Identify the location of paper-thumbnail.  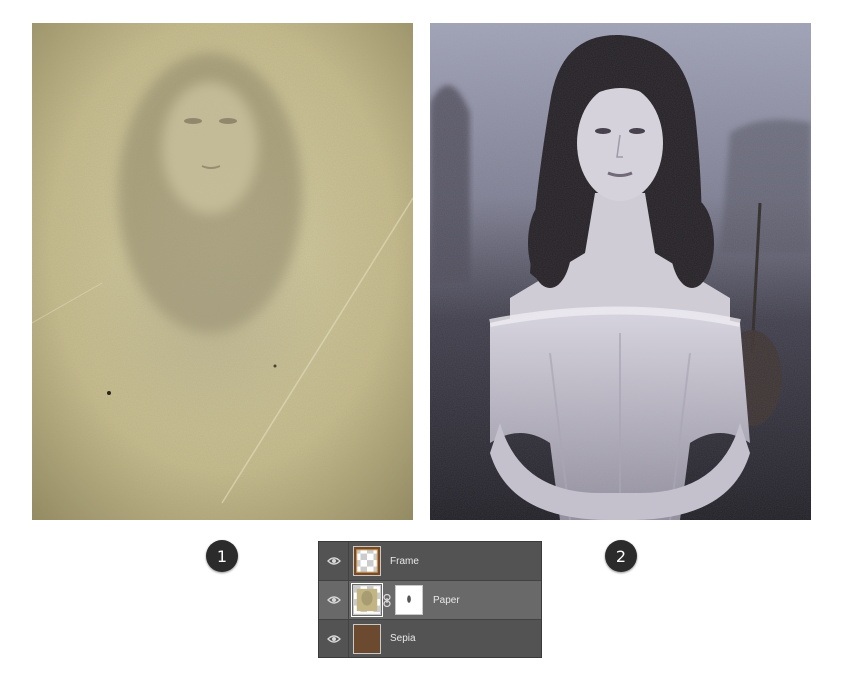
(367, 600).